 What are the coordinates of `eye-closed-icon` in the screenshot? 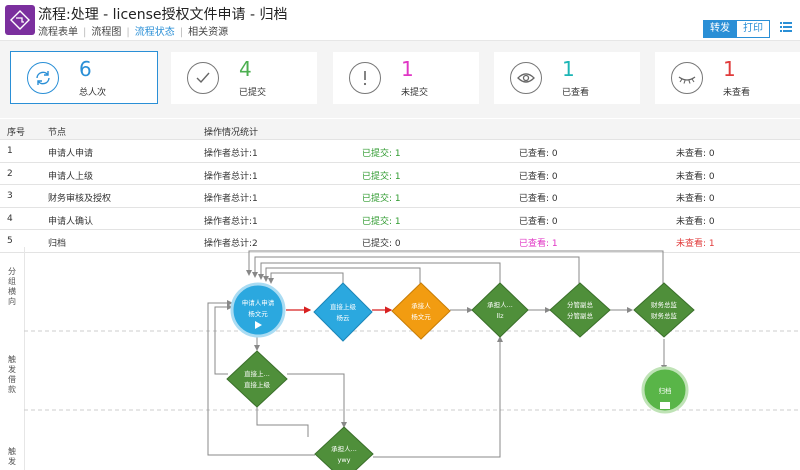 It's located at (687, 78).